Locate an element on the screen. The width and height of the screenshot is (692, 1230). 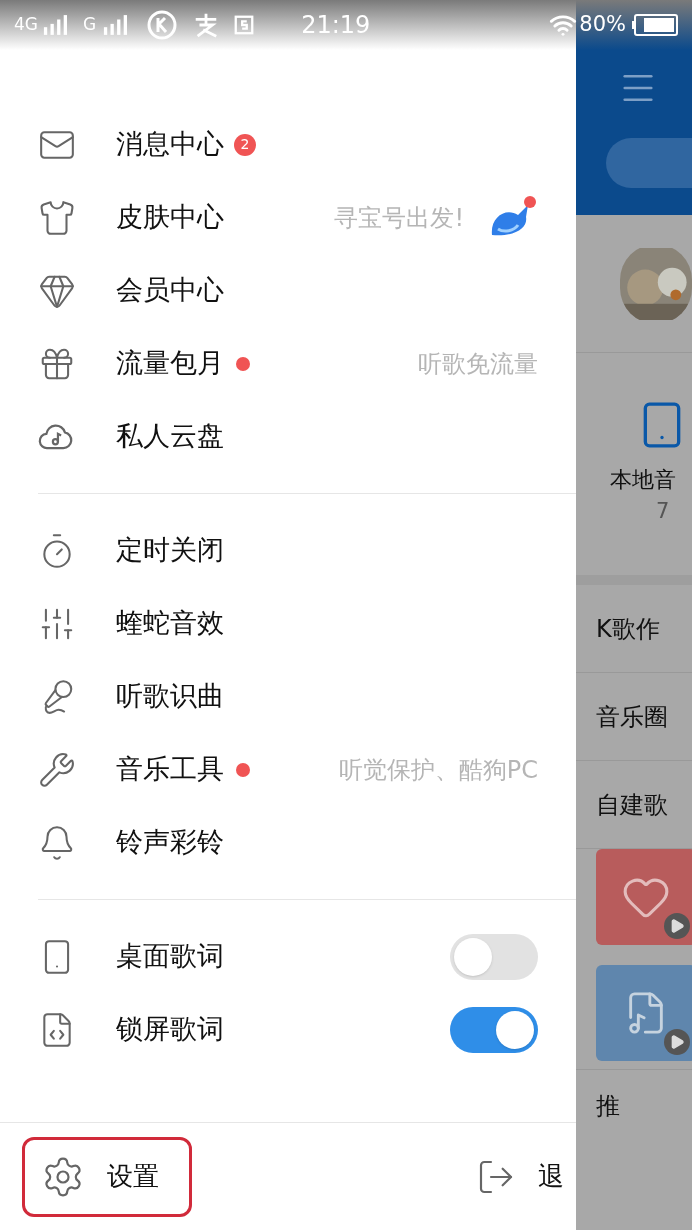
library-row-text: K歌作 is located at coordinates (628, 629).